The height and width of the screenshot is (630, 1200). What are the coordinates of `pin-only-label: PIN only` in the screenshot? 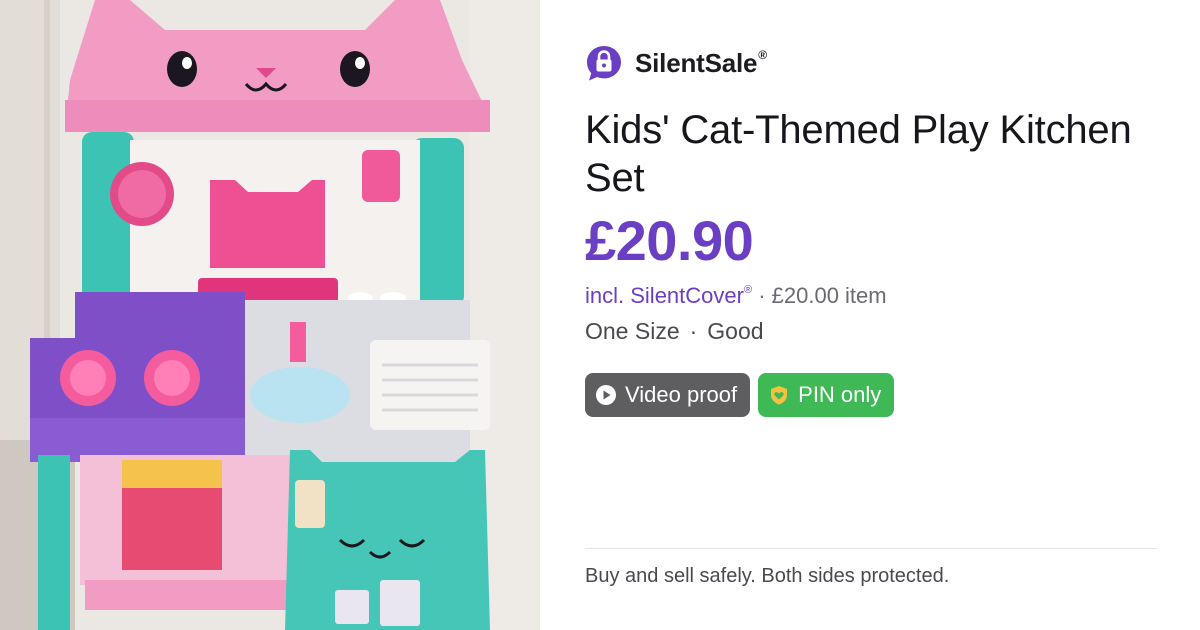 It's located at (840, 394).